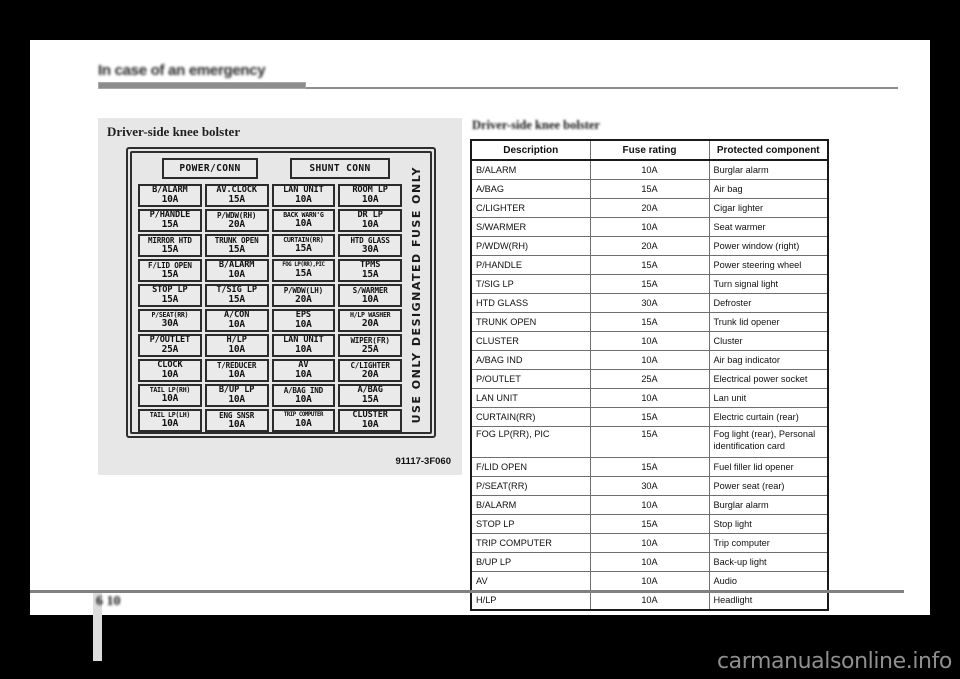  I want to click on footer-rule, so click(467, 591).